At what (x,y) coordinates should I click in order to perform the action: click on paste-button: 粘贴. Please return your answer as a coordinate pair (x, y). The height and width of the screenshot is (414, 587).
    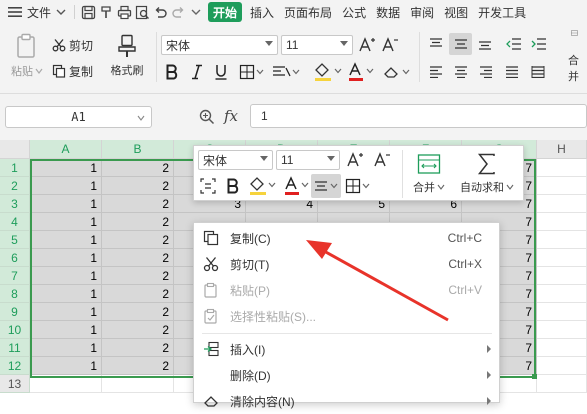
    Looking at the image, I should click on (27, 56).